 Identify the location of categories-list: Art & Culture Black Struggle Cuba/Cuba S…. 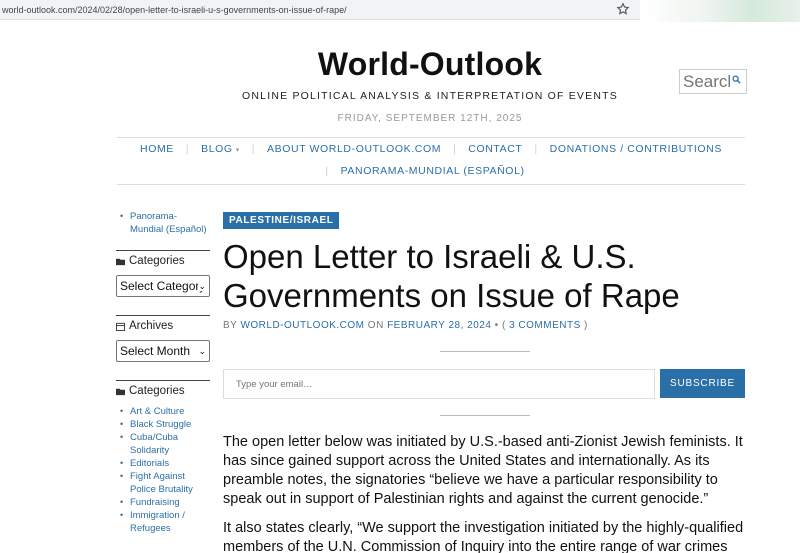
(163, 470).